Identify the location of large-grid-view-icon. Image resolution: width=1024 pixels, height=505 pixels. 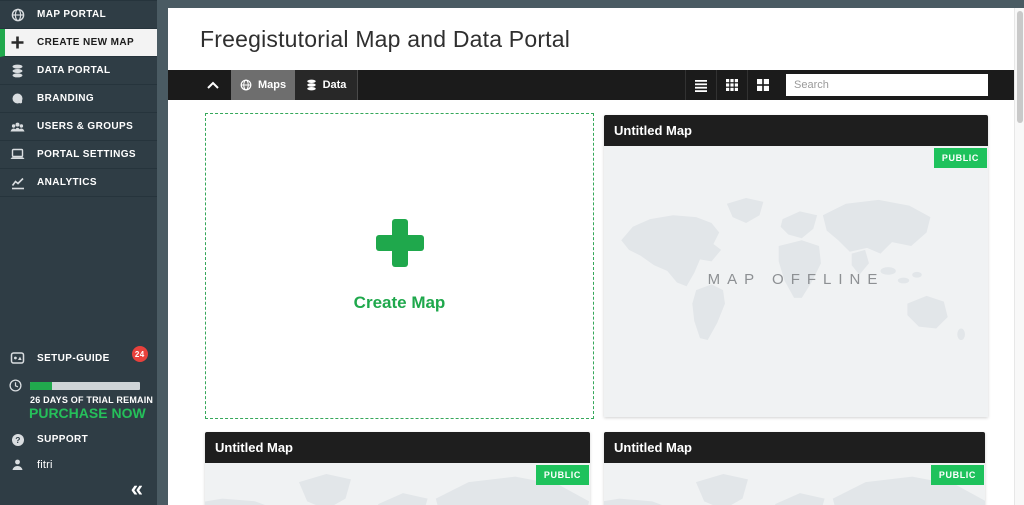
(763, 85).